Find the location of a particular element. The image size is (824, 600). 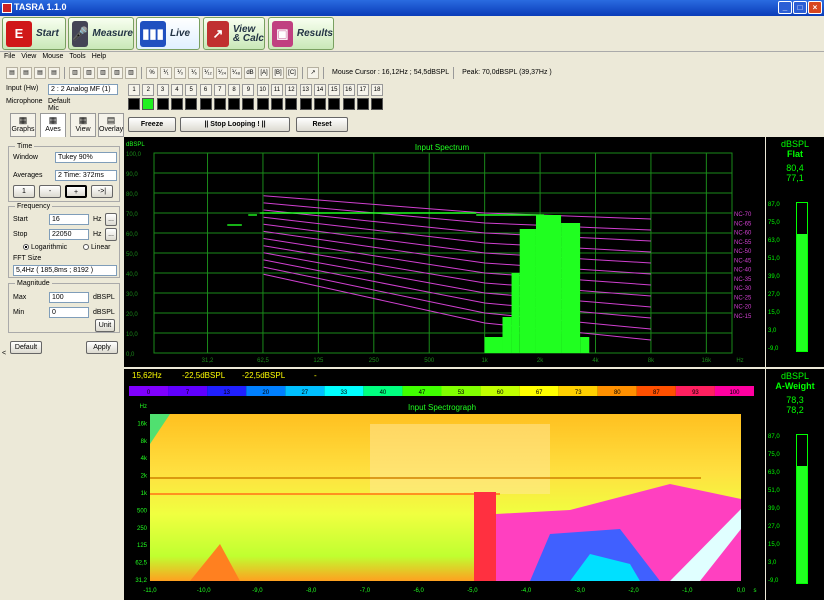

spectrum-icon: ▥ is located at coordinates (103, 72).